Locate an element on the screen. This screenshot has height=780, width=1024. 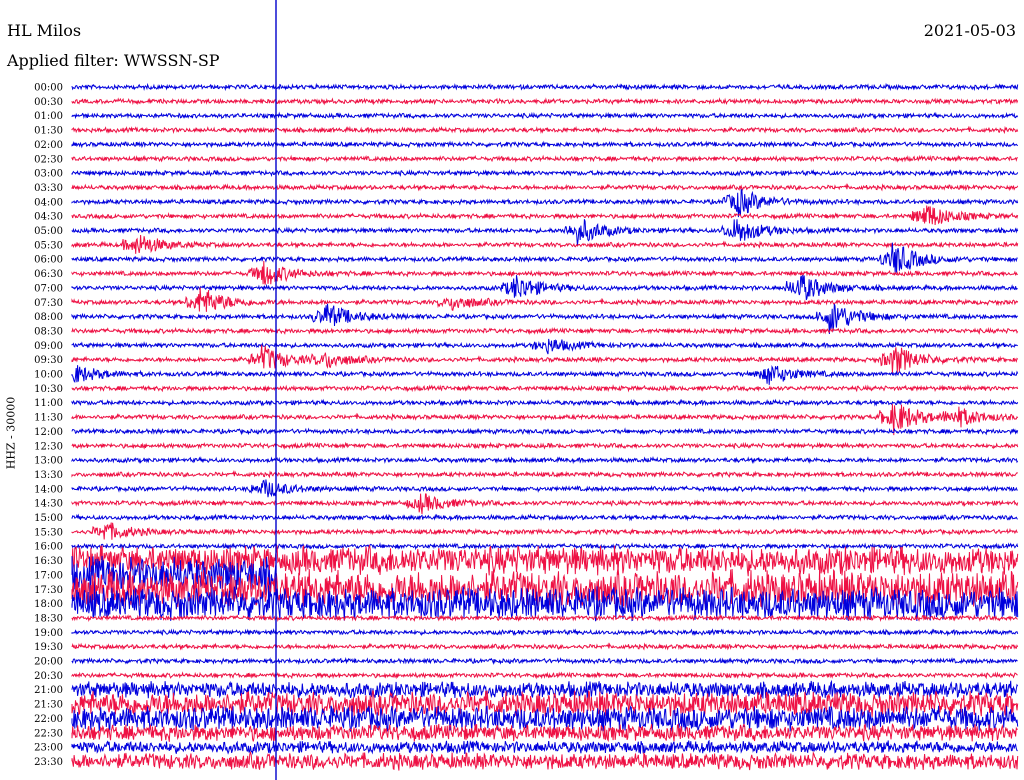
row-label: 04:30 is located at coordinates (48, 217).